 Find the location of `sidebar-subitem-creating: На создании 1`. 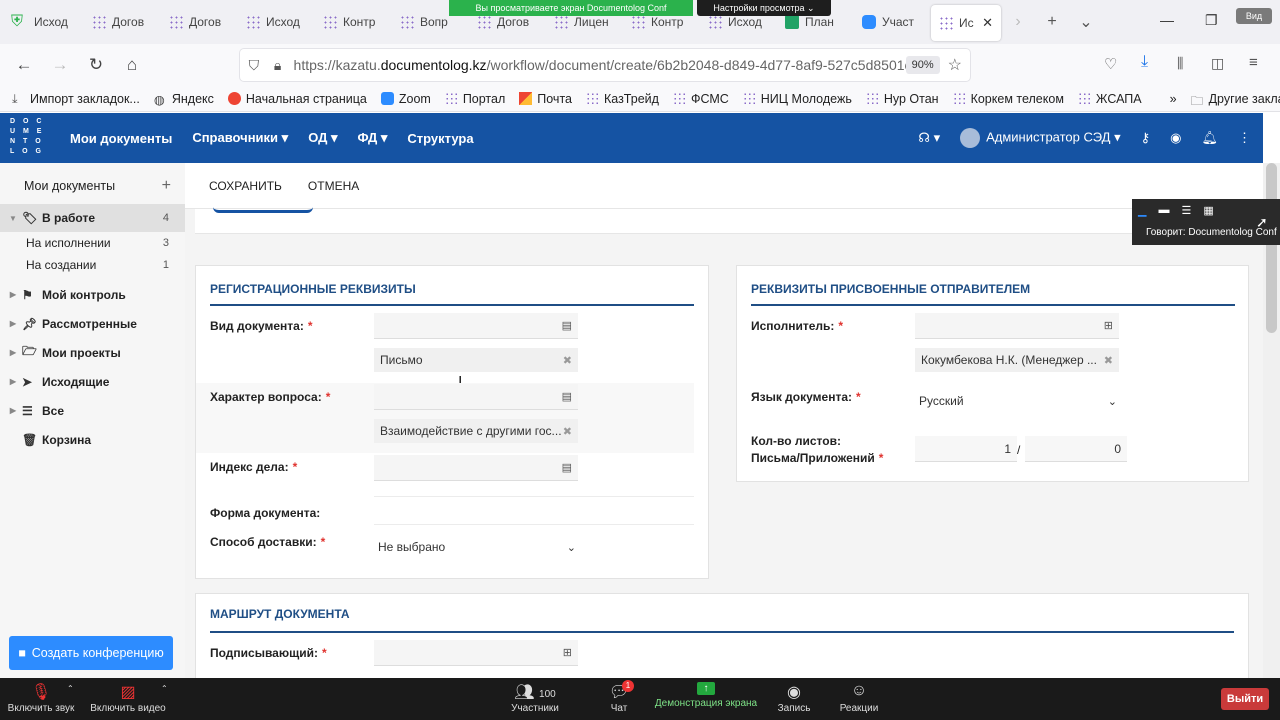

sidebar-subitem-creating: На создании 1 is located at coordinates (92, 265).